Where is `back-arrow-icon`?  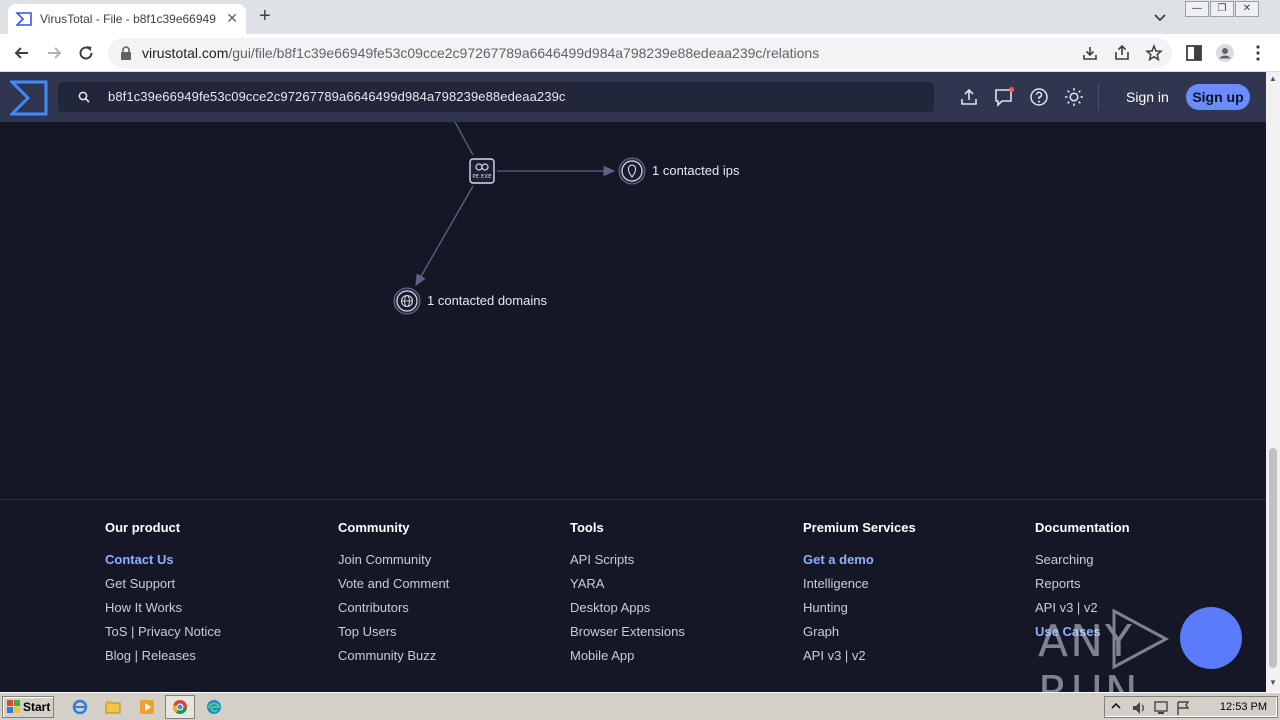
back-arrow-icon is located at coordinates (22, 53).